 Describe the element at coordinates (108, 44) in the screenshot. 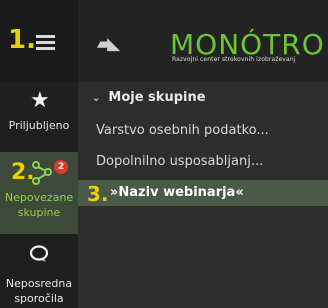

I see `ms-teams-icon: ▰◣` at that location.